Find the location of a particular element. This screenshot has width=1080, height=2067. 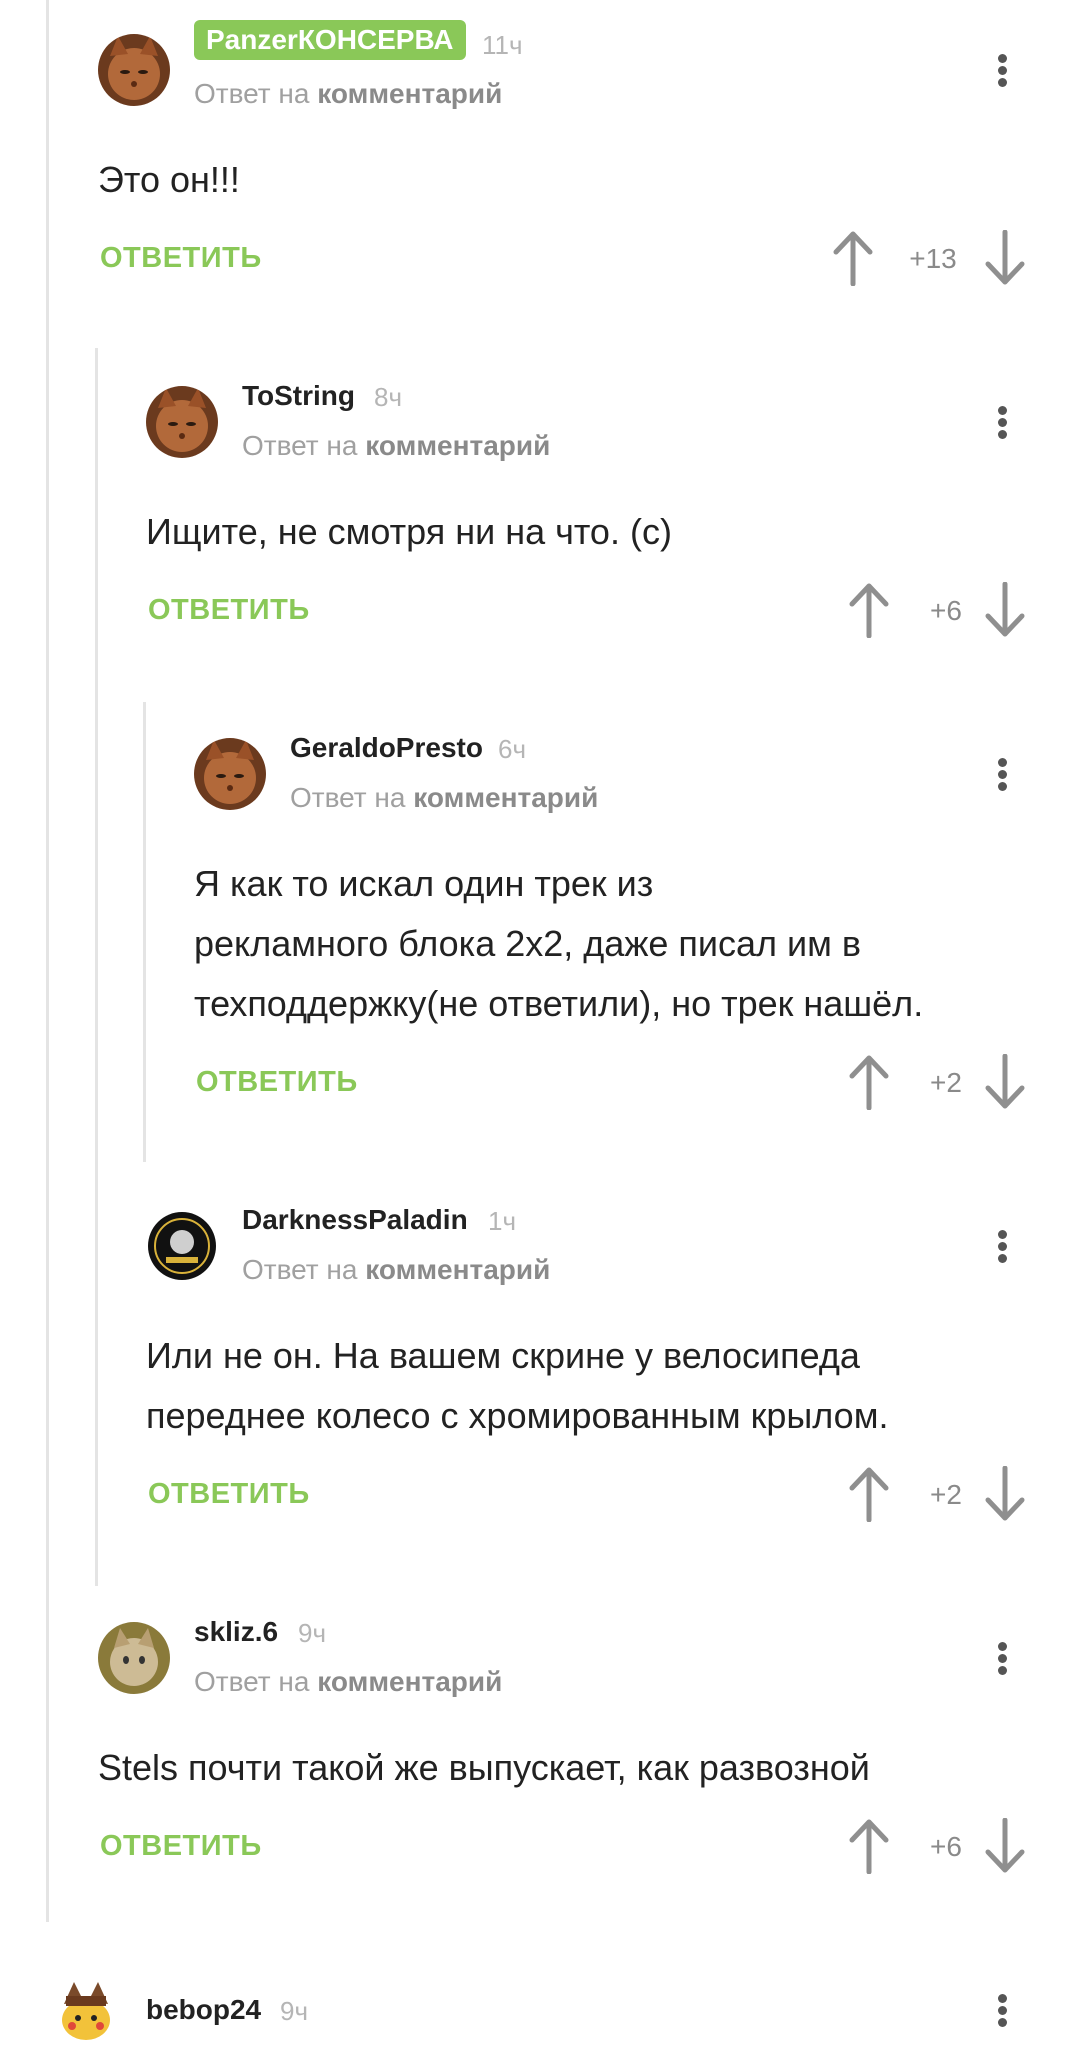

author-name: skliz.6 is located at coordinates (236, 1632).